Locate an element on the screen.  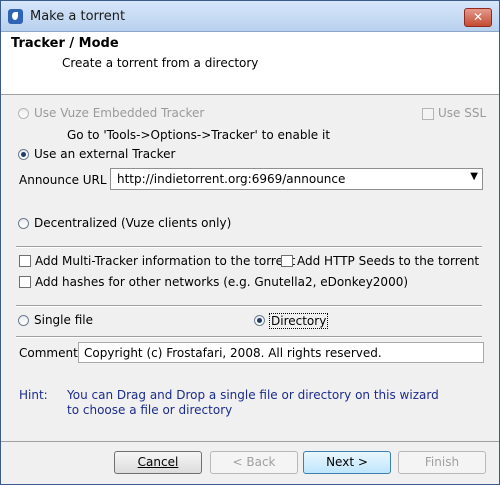
cancel-button-label: Cancel is located at coordinates (158, 462).